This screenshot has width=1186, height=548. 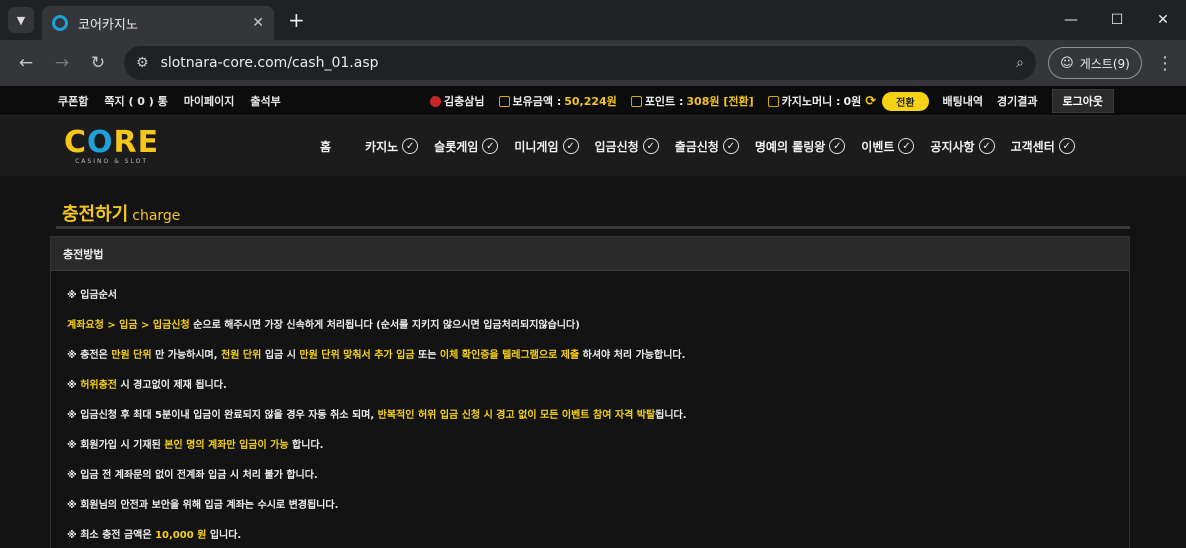 I want to click on info-text: ※ 충전은, so click(x=89, y=355).